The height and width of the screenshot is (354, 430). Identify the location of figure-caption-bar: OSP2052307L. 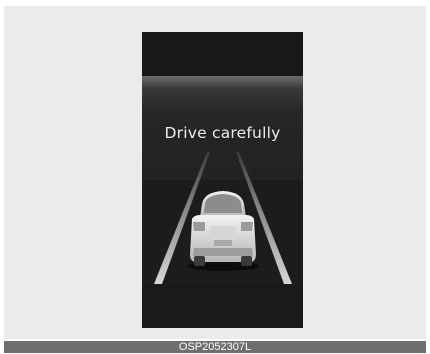
(215, 347).